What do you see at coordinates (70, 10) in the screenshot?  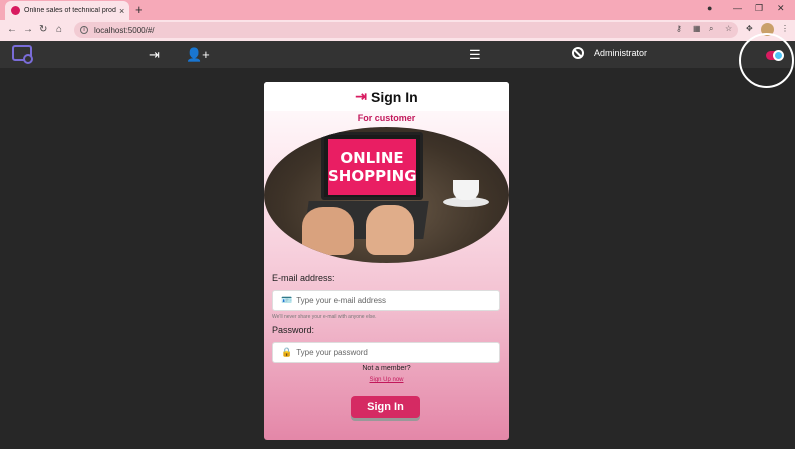 I see `tab-title: Online sales of technical products` at bounding box center [70, 10].